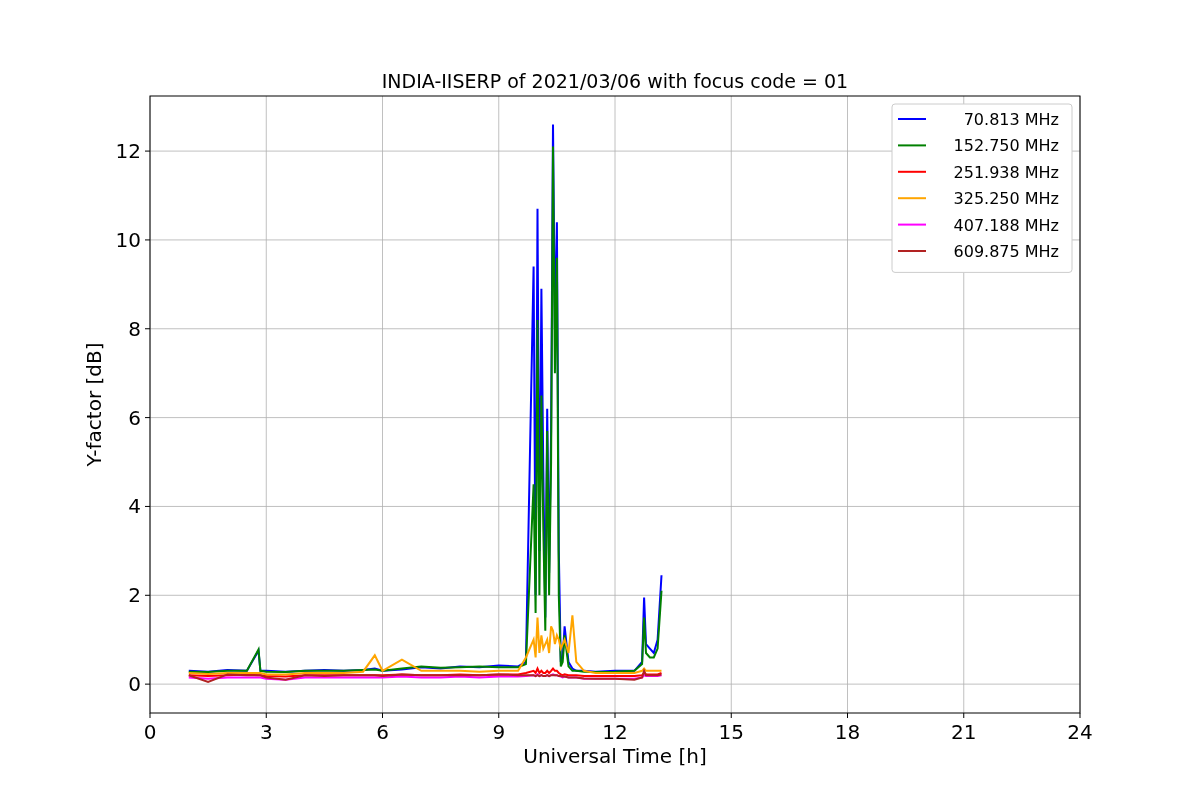 The height and width of the screenshot is (800, 1200). What do you see at coordinates (1006, 225) in the screenshot?
I see `legend-label: 407.188 MHz` at bounding box center [1006, 225].